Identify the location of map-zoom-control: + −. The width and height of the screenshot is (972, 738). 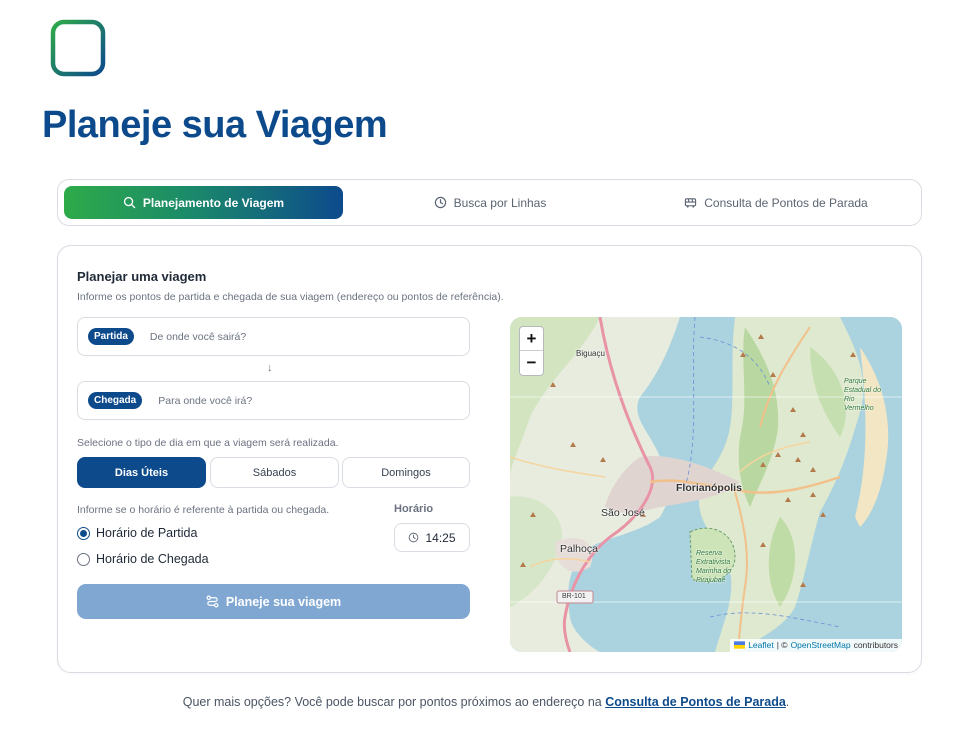
(531, 351).